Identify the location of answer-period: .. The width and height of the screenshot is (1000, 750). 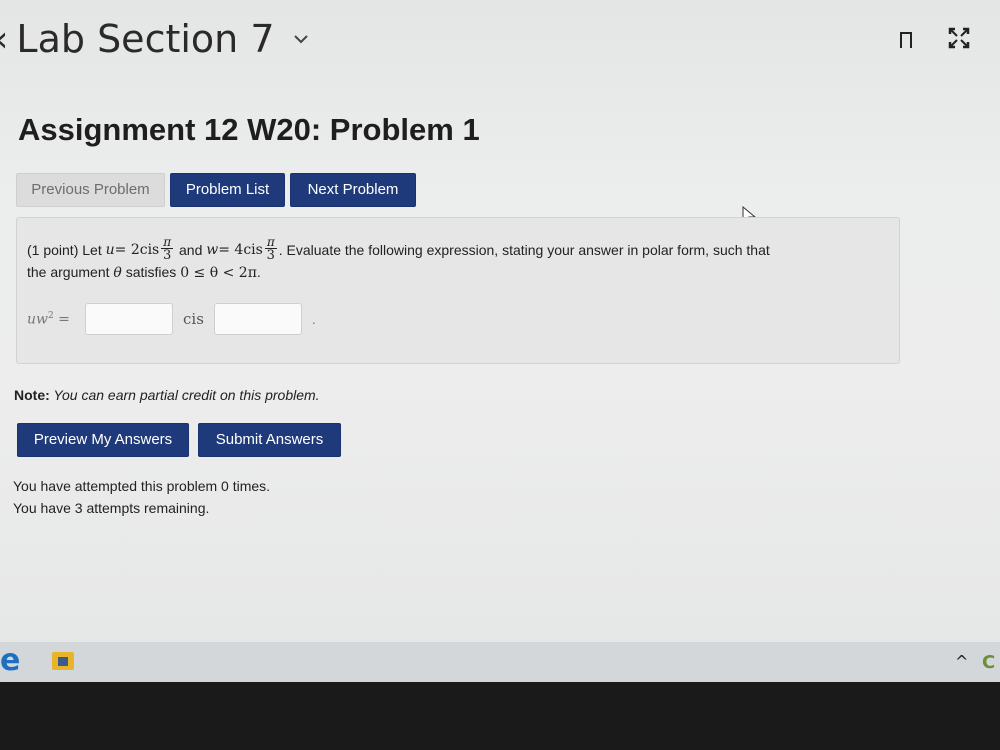
(313, 319).